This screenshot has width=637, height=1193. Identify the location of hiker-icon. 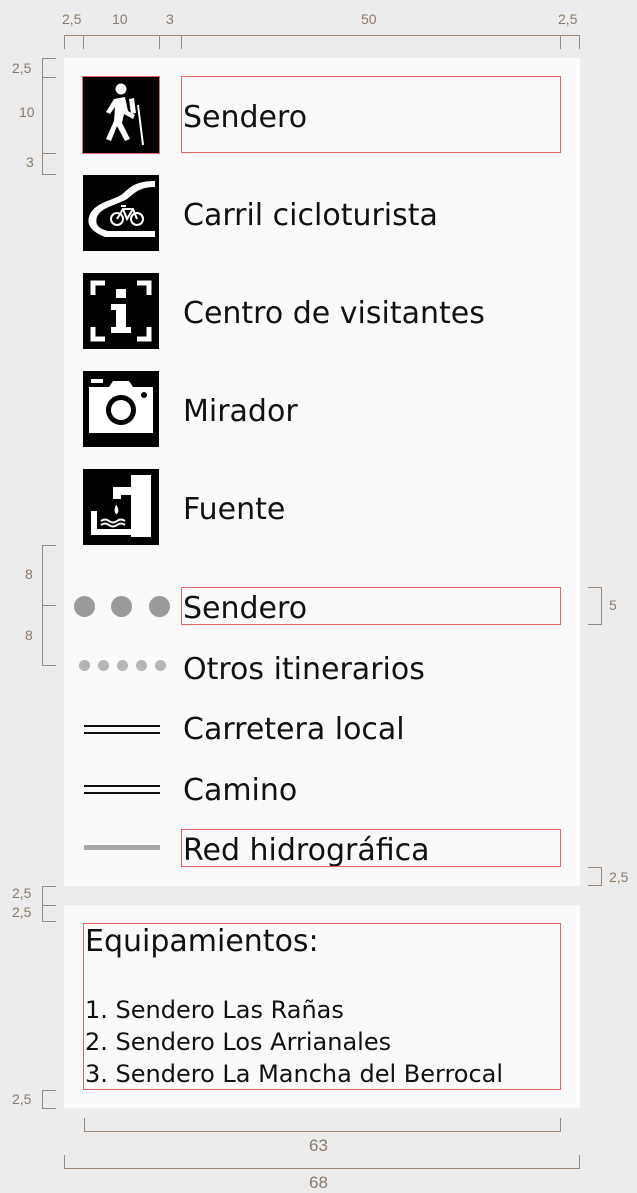
(121, 115).